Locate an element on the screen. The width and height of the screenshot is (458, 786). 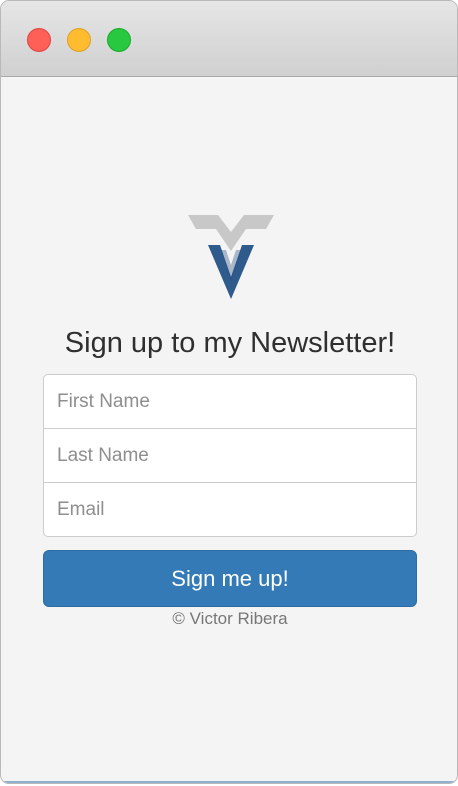
last-name-input is located at coordinates (230, 455).